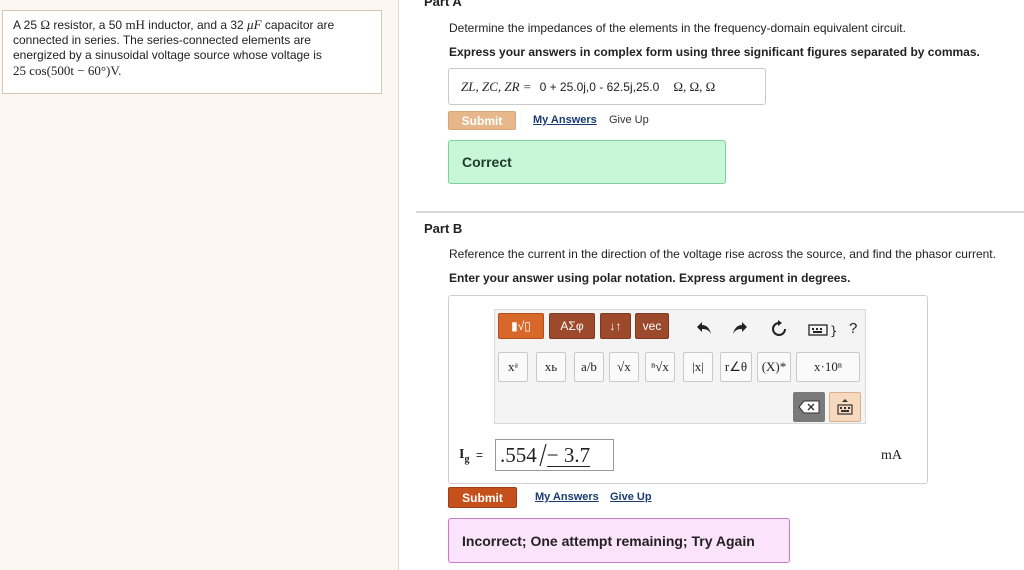  Describe the element at coordinates (443, 4) in the screenshot. I see `part-a-title: Part A` at that location.